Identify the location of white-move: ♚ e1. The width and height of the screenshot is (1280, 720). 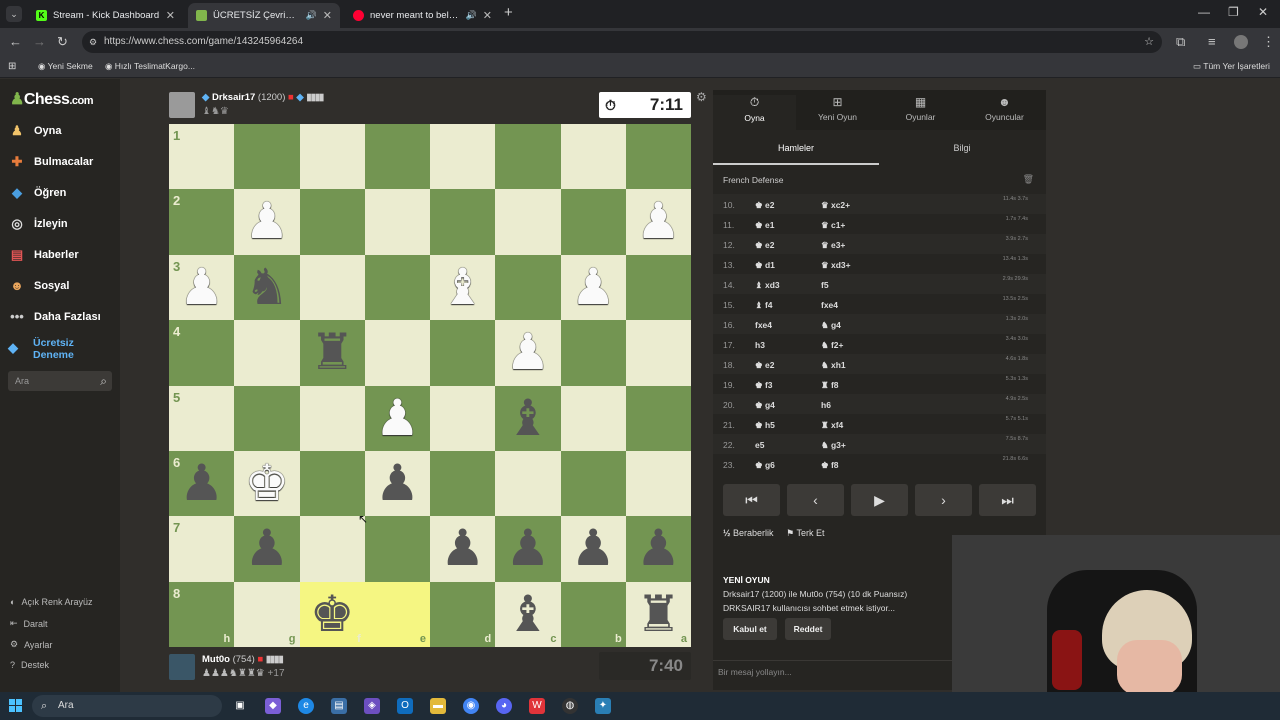
(764, 225).